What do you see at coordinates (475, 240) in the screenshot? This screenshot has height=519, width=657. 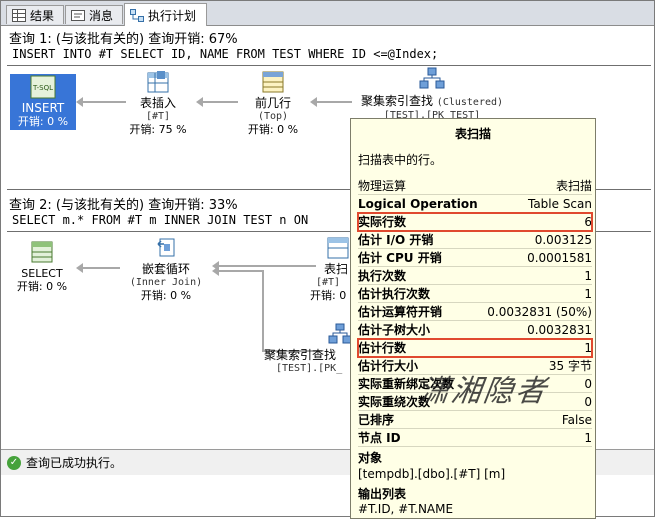 I see `property-row: 估计 I/O 开销 0.003125` at bounding box center [475, 240].